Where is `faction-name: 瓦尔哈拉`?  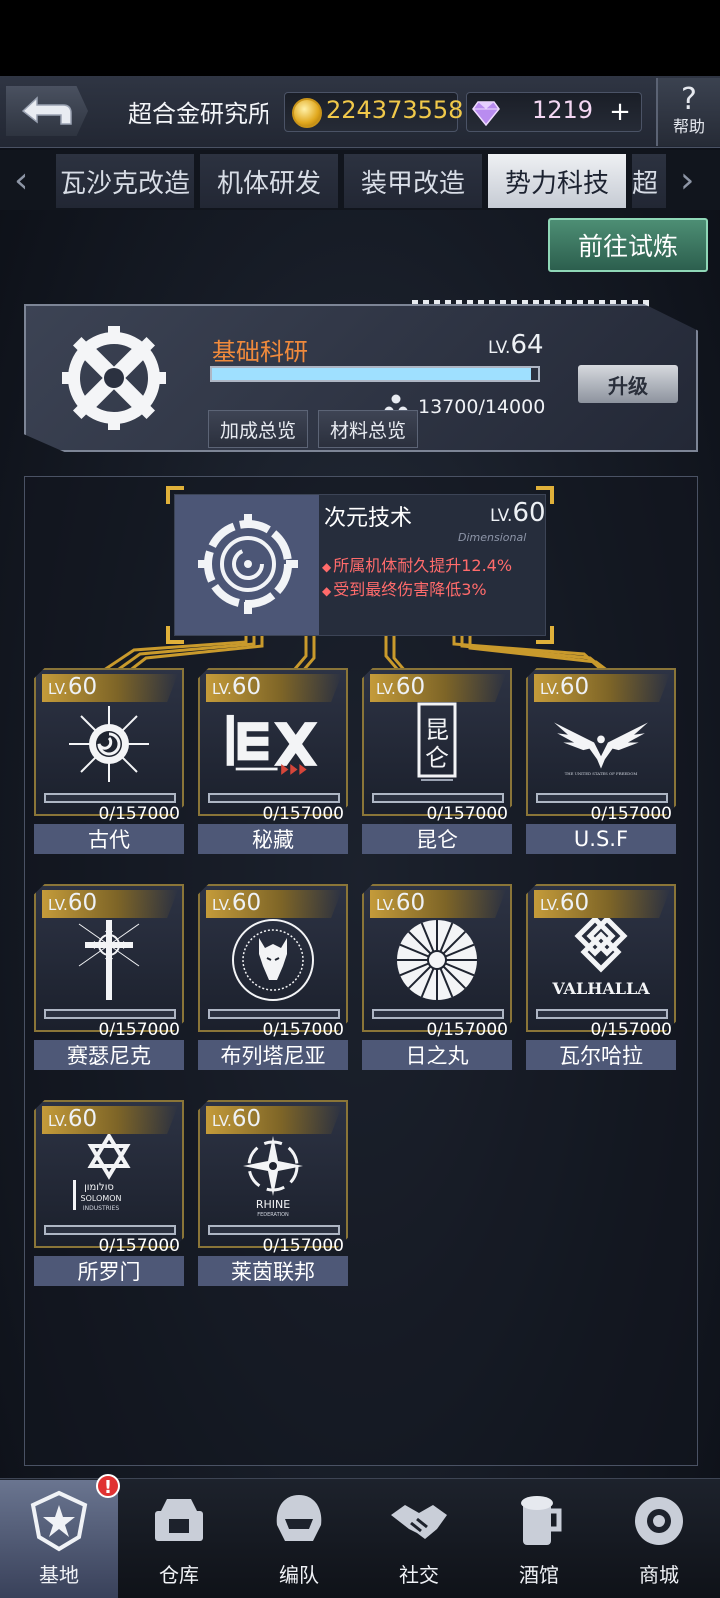 faction-name: 瓦尔哈拉 is located at coordinates (601, 1055).